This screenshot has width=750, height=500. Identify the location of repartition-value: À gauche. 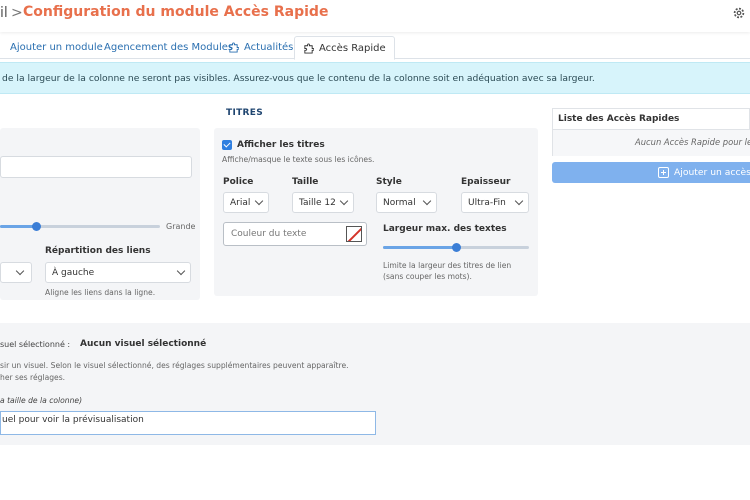
(73, 272).